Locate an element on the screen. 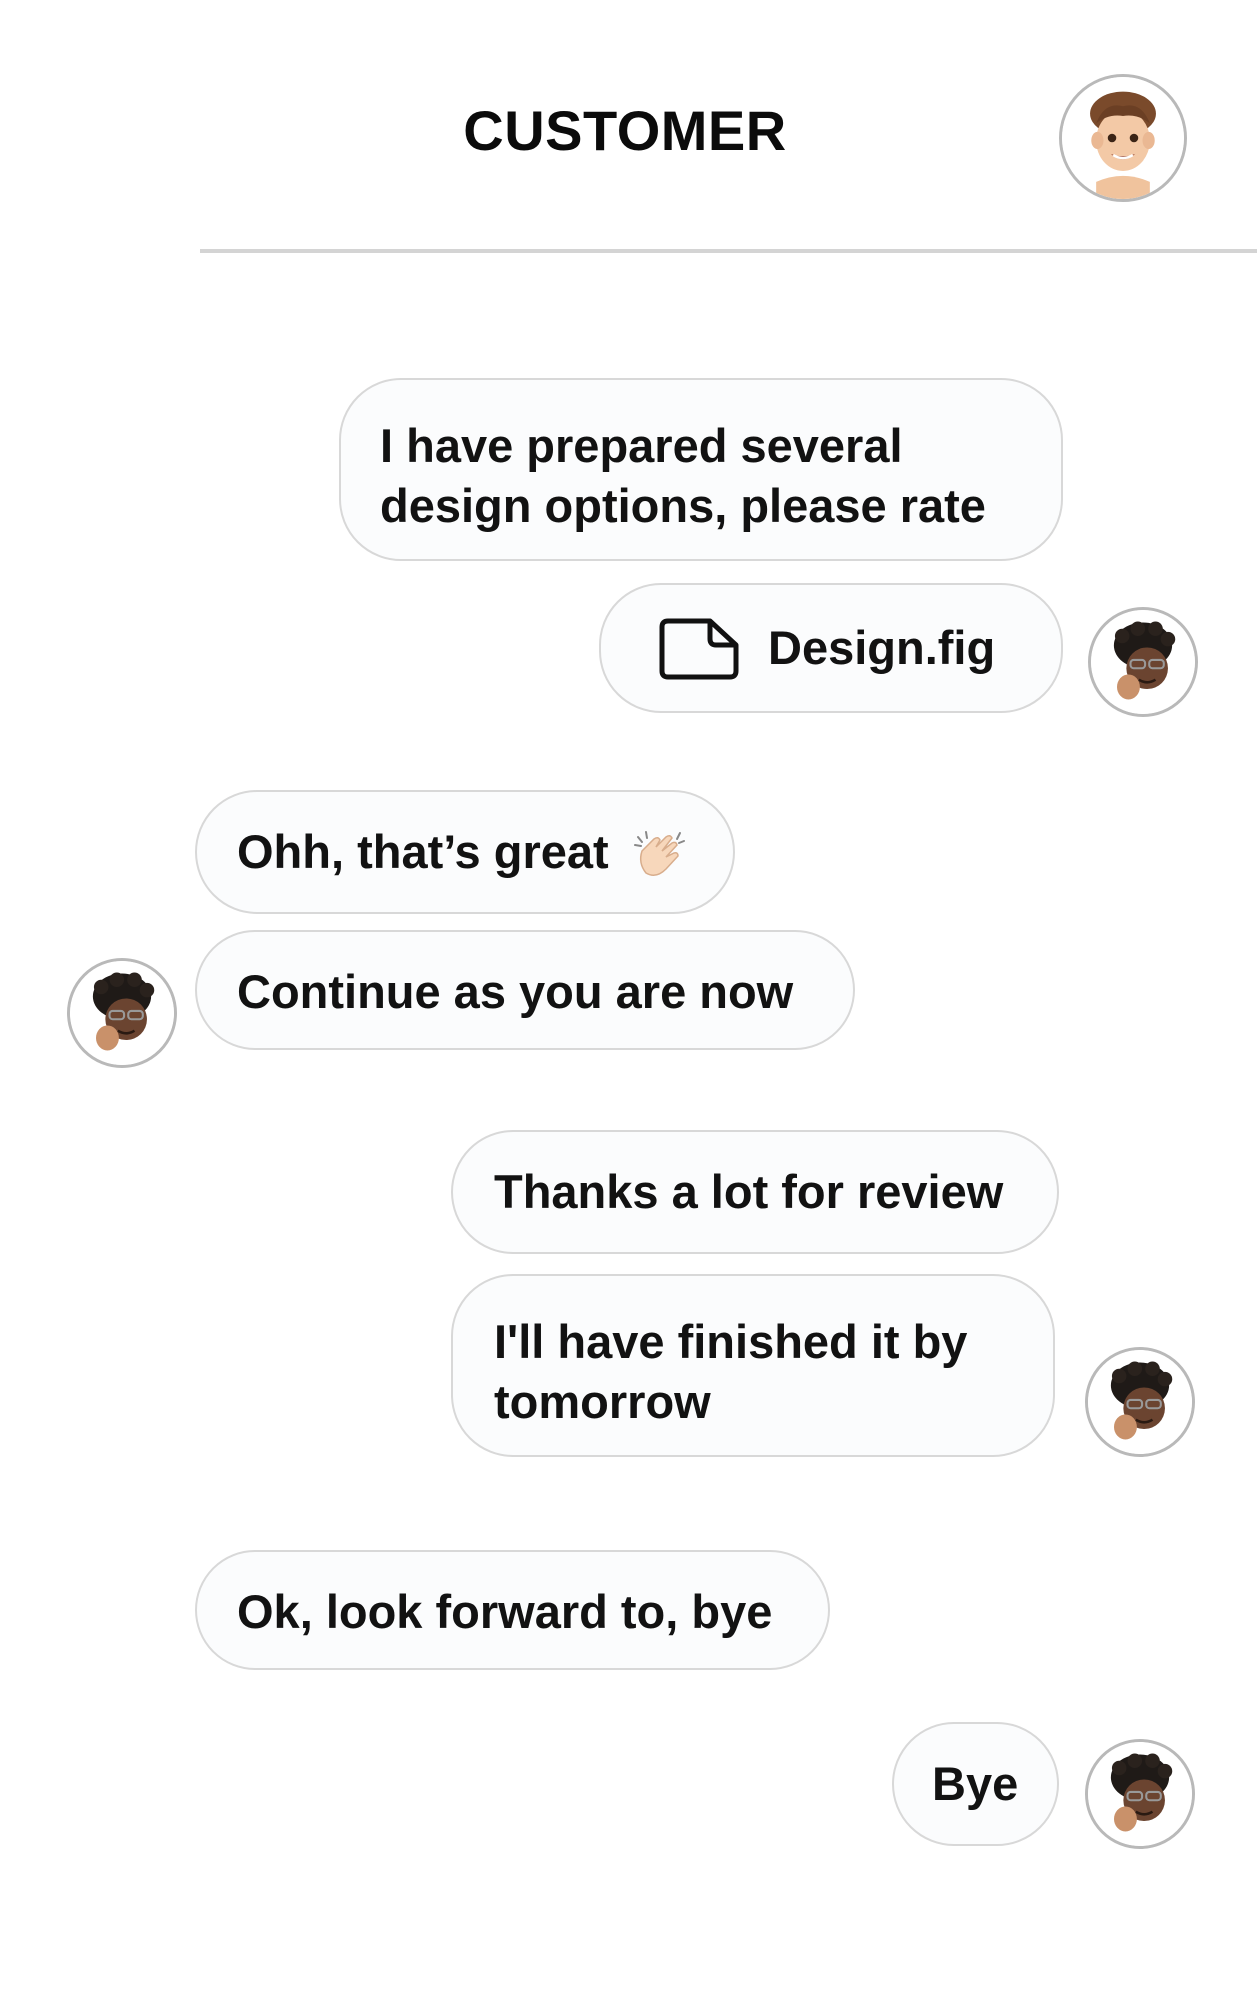 Image resolution: width=1257 pixels, height=2013 pixels. message-bubble: Ok, look forward to, bye is located at coordinates (512, 1610).